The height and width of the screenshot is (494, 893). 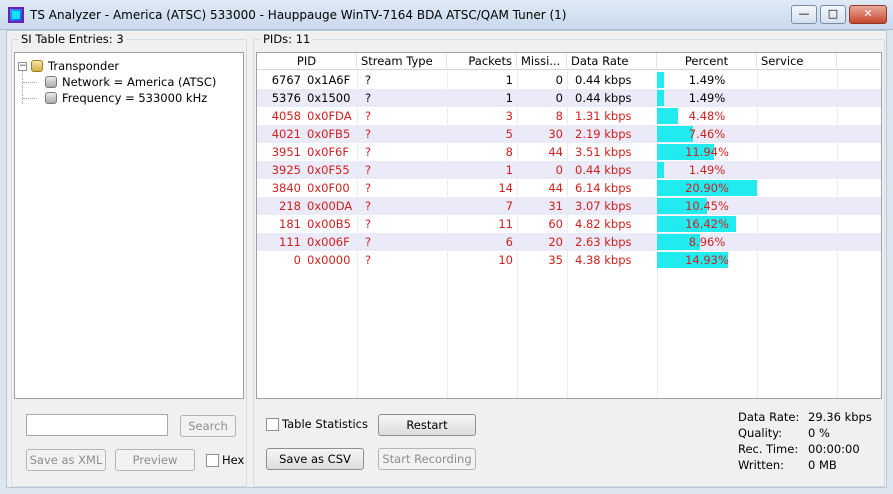 What do you see at coordinates (212, 460) in the screenshot?
I see `hex-checkbox` at bounding box center [212, 460].